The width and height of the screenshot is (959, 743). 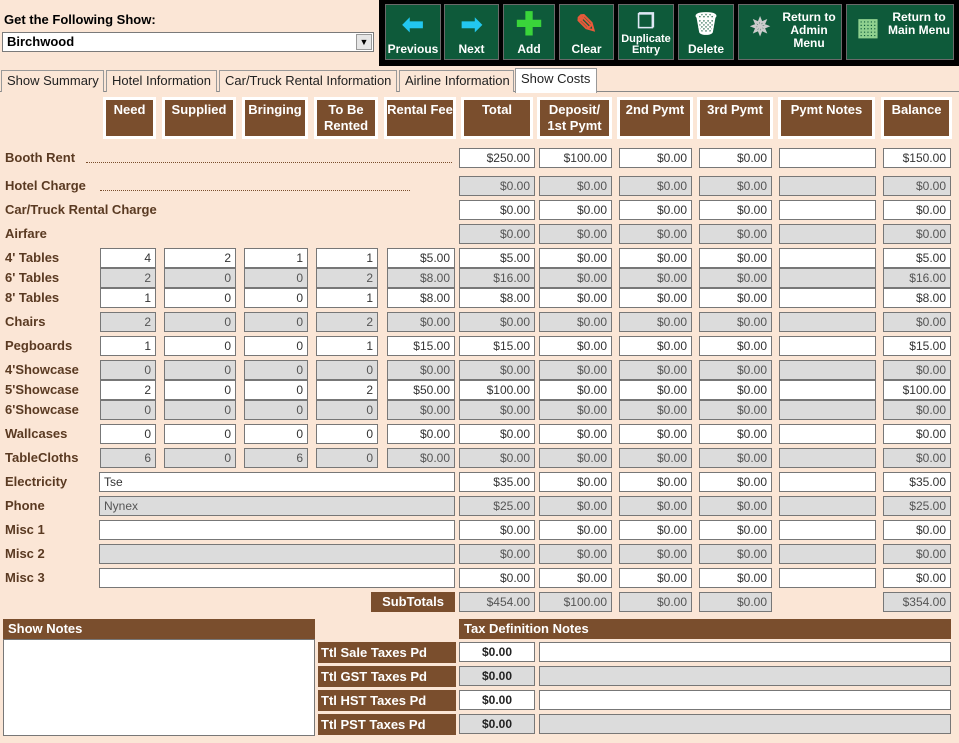 What do you see at coordinates (308, 81) in the screenshot?
I see `tab-car-truck-rental: Car/Truck Rental Information` at bounding box center [308, 81].